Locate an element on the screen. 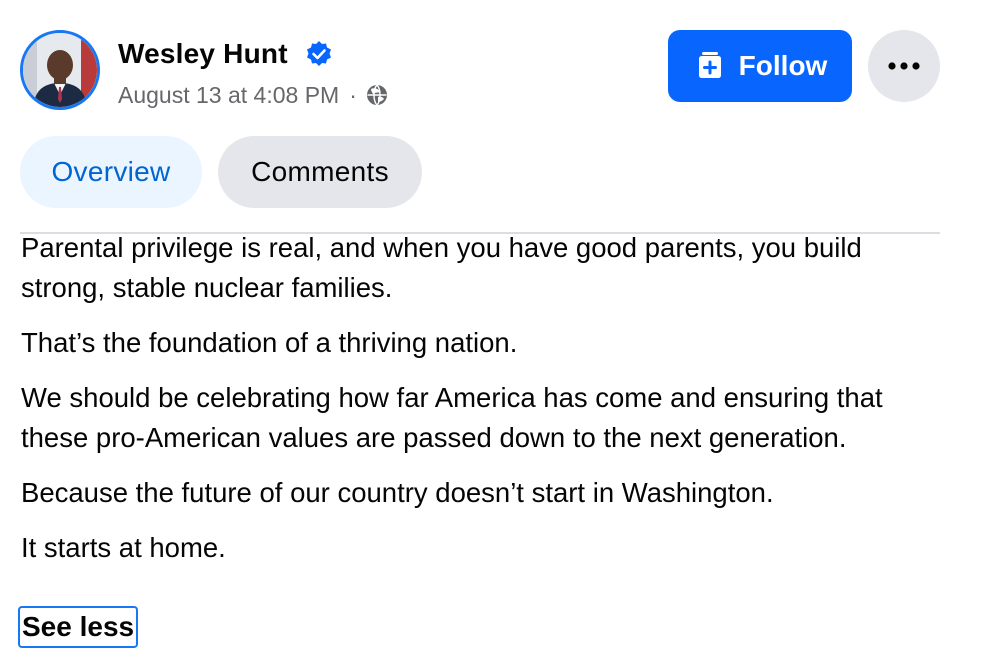 The width and height of the screenshot is (984, 660). author-avatar is located at coordinates (60, 70).